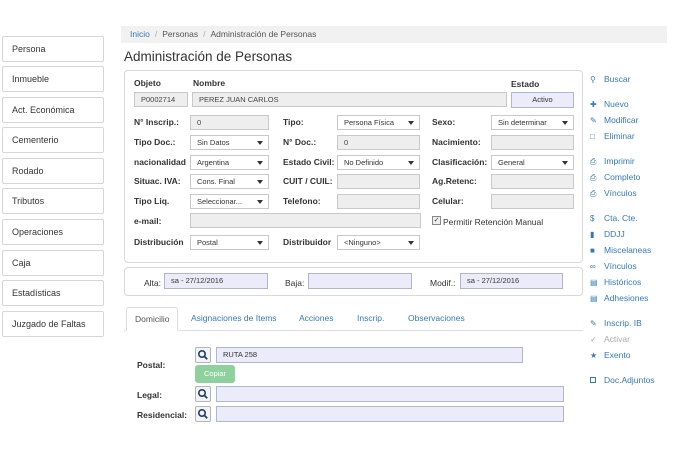 Image resolution: width=690 pixels, height=460 pixels. Describe the element at coordinates (593, 339) in the screenshot. I see `check-icon: ✓` at that location.